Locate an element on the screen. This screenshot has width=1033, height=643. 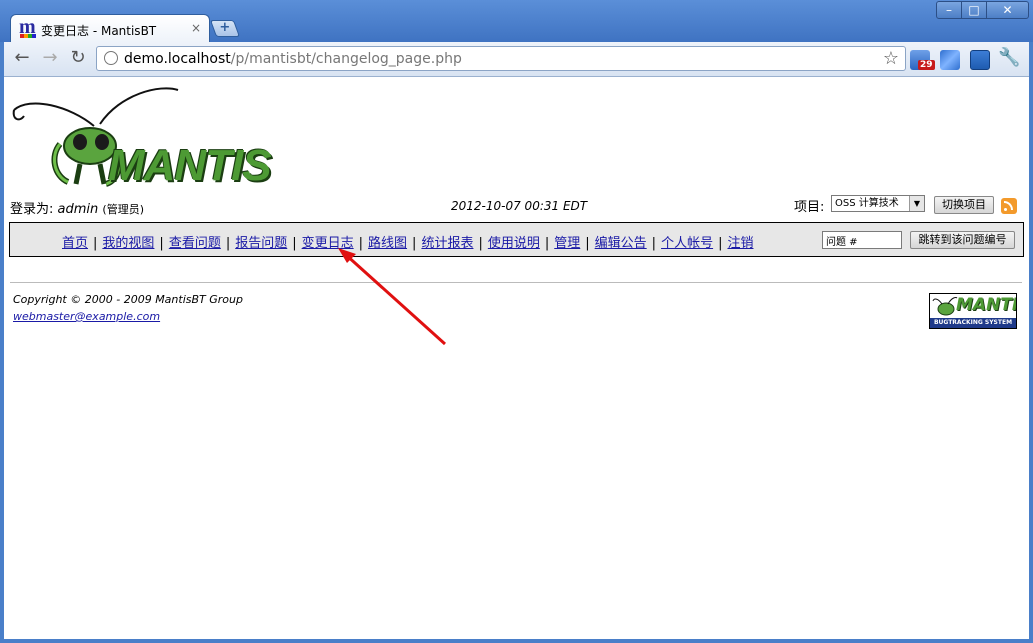
plus-icon: + is located at coordinates (225, 27).